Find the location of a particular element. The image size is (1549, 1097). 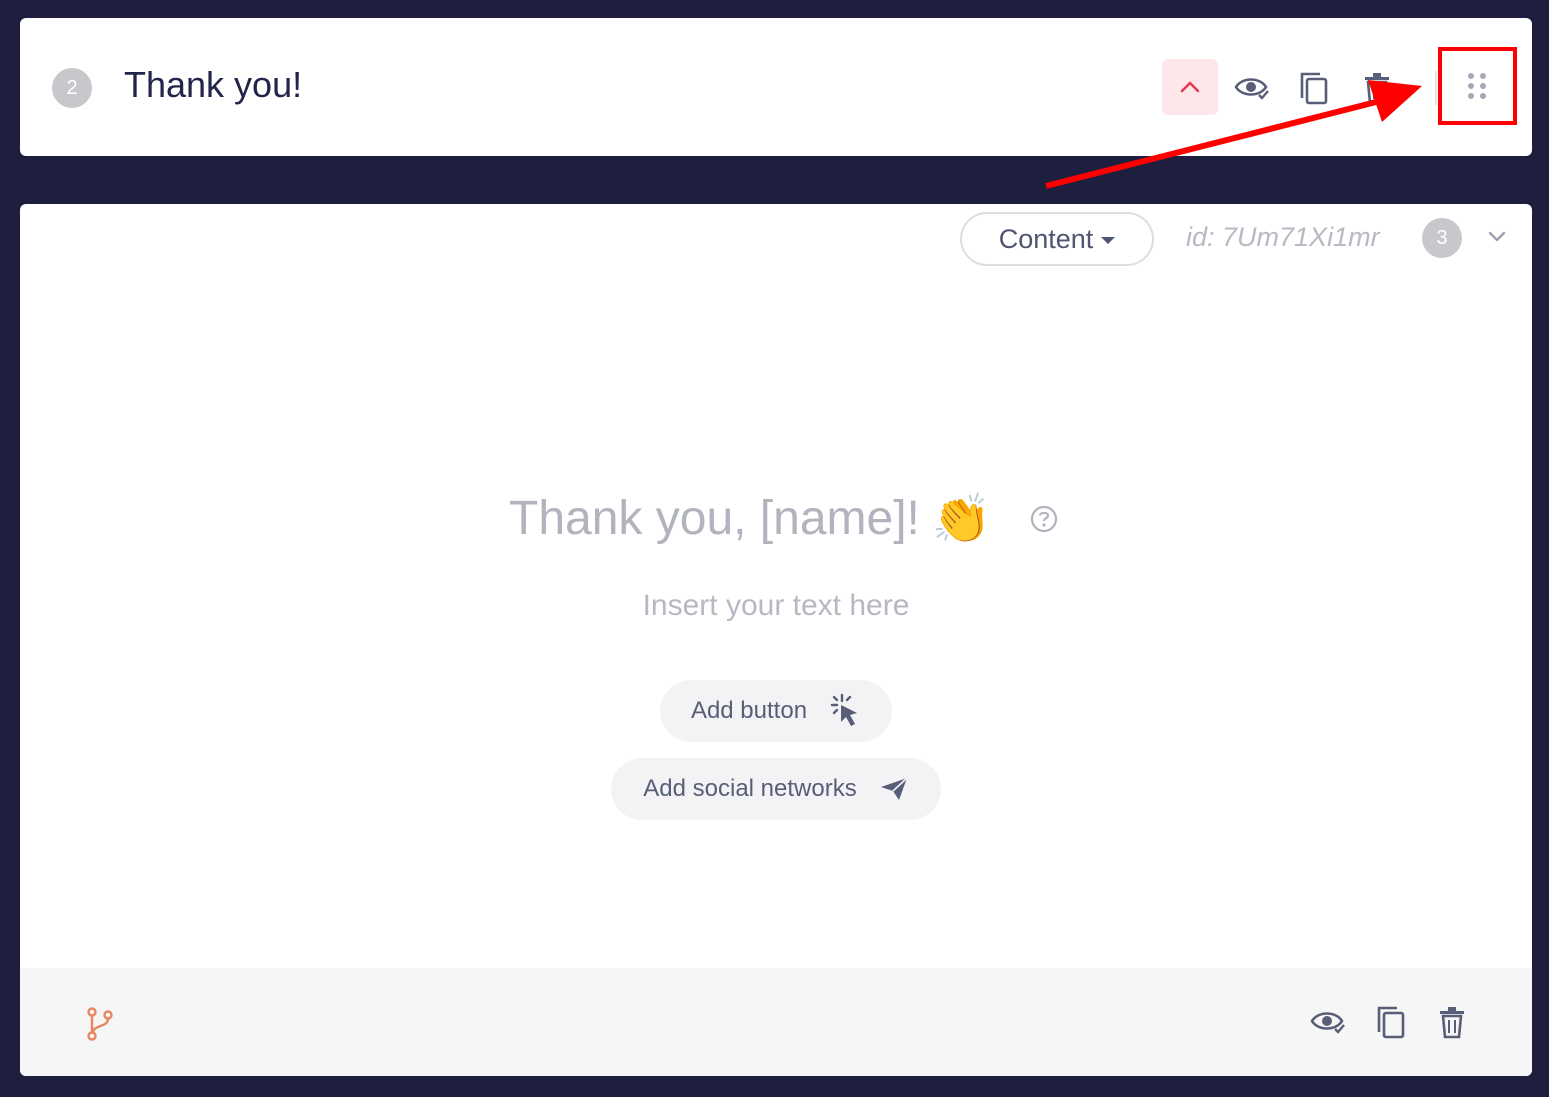

drag-dots-icon is located at coordinates (1477, 86).